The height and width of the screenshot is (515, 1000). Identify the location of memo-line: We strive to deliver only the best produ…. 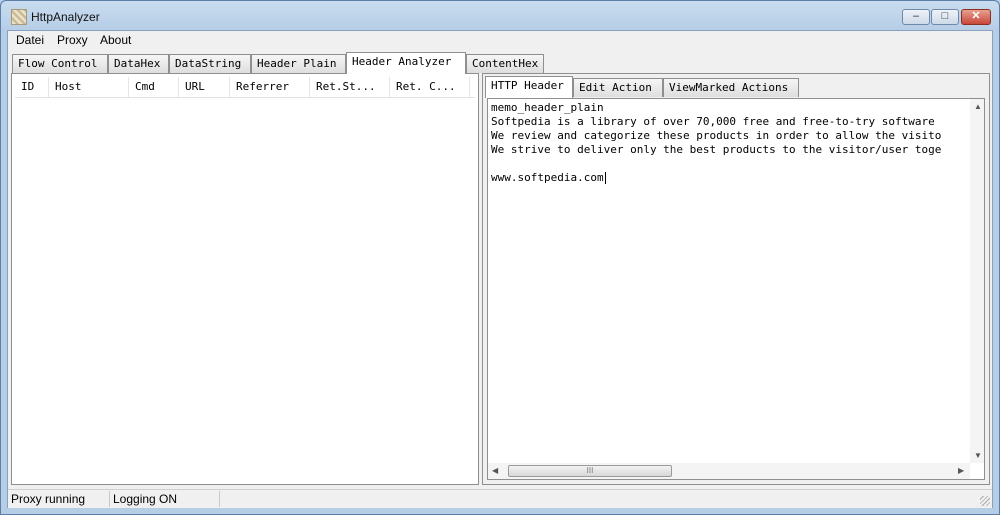
(716, 149).